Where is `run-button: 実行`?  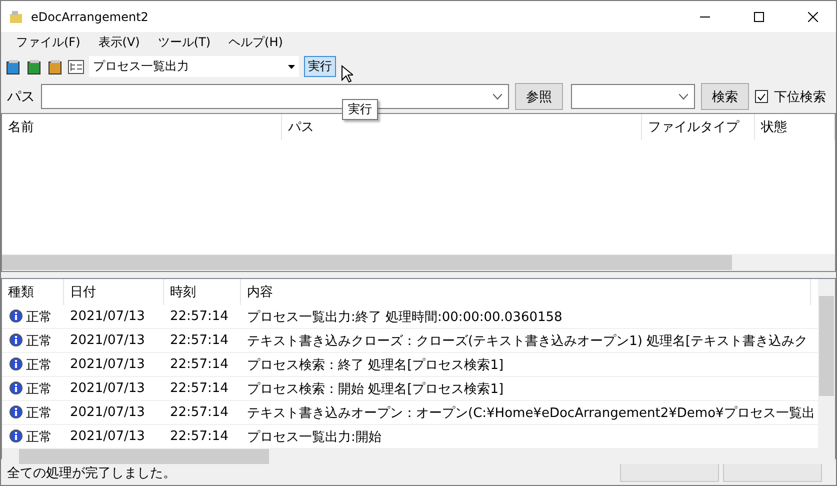 run-button: 実行 is located at coordinates (320, 66).